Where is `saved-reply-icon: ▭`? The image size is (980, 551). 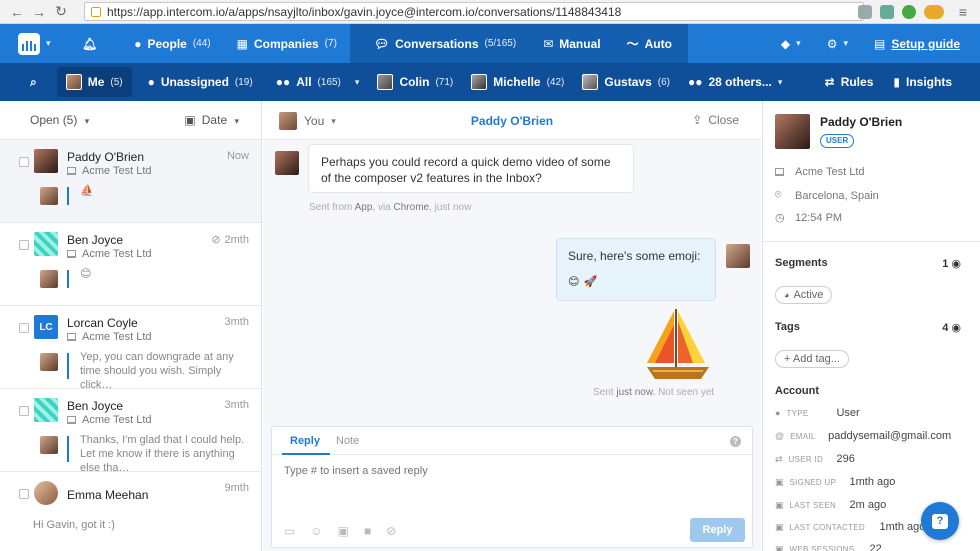
saved-reply-icon: ▭ is located at coordinates (289, 531).